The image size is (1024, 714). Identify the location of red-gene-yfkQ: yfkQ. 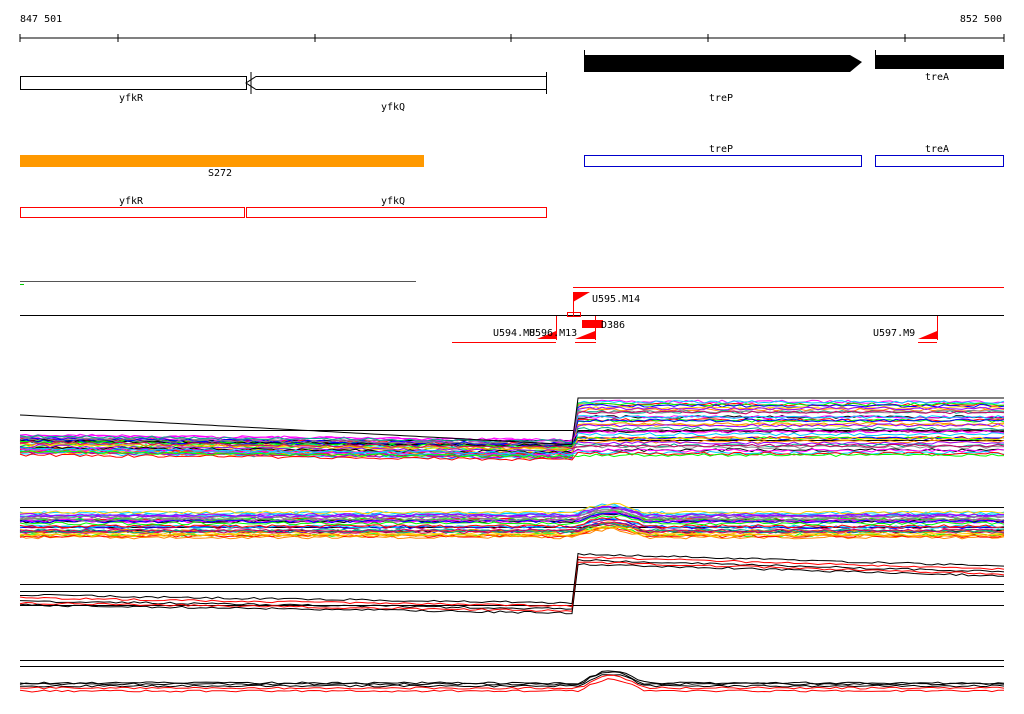
(396, 207).